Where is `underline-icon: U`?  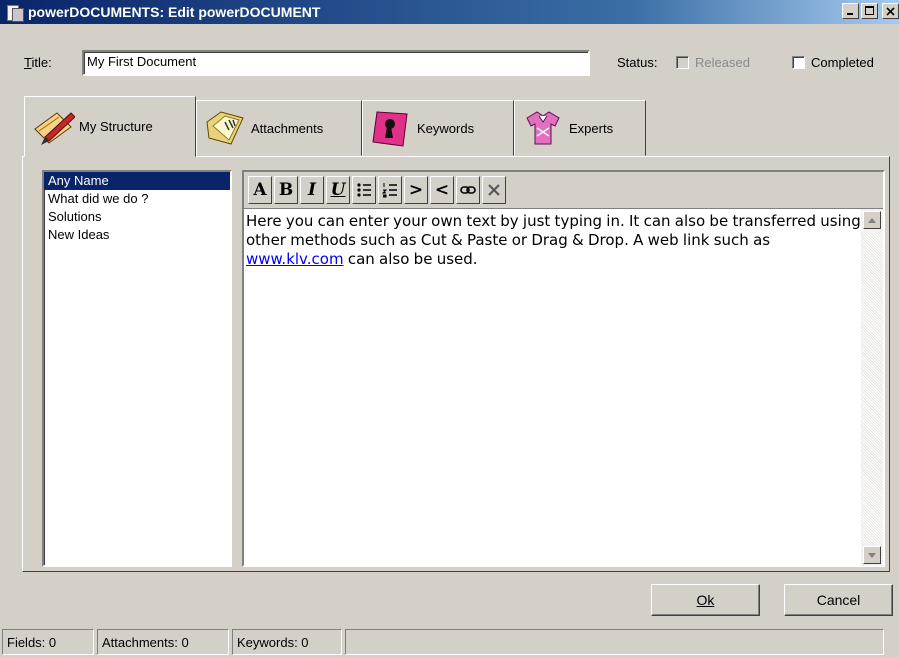
underline-icon: U is located at coordinates (338, 190).